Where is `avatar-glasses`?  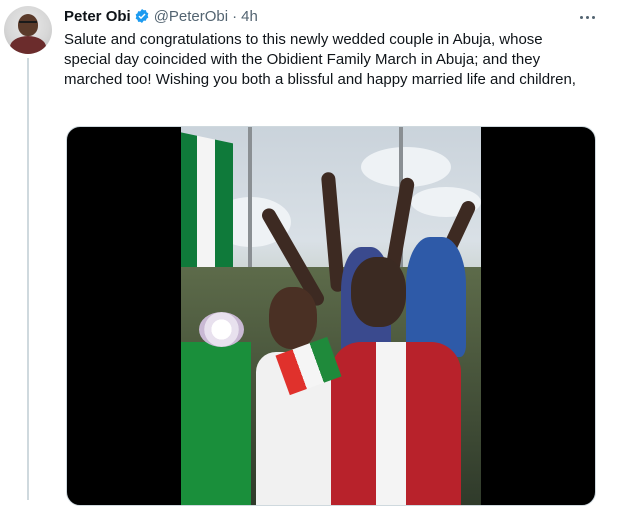 avatar-glasses is located at coordinates (28, 24).